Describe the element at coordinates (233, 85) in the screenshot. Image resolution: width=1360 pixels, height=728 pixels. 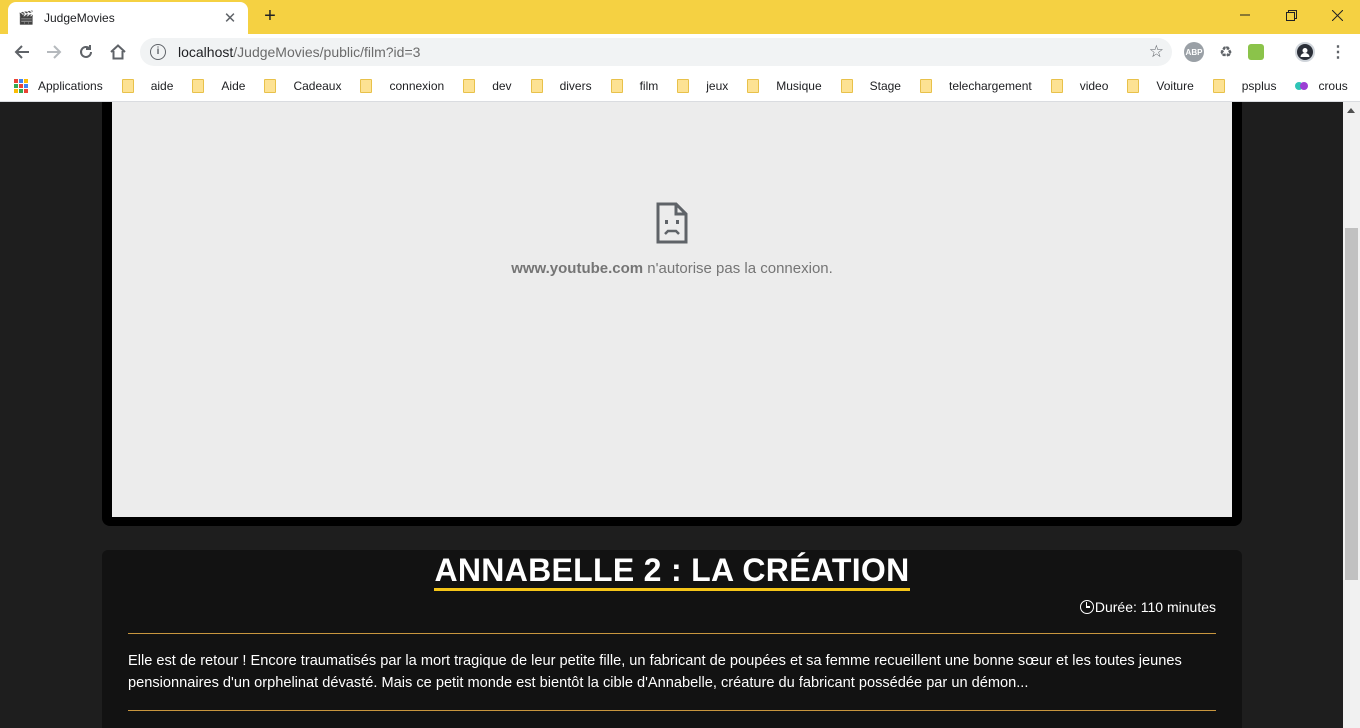
I see `bookmark-label: Aide` at that location.